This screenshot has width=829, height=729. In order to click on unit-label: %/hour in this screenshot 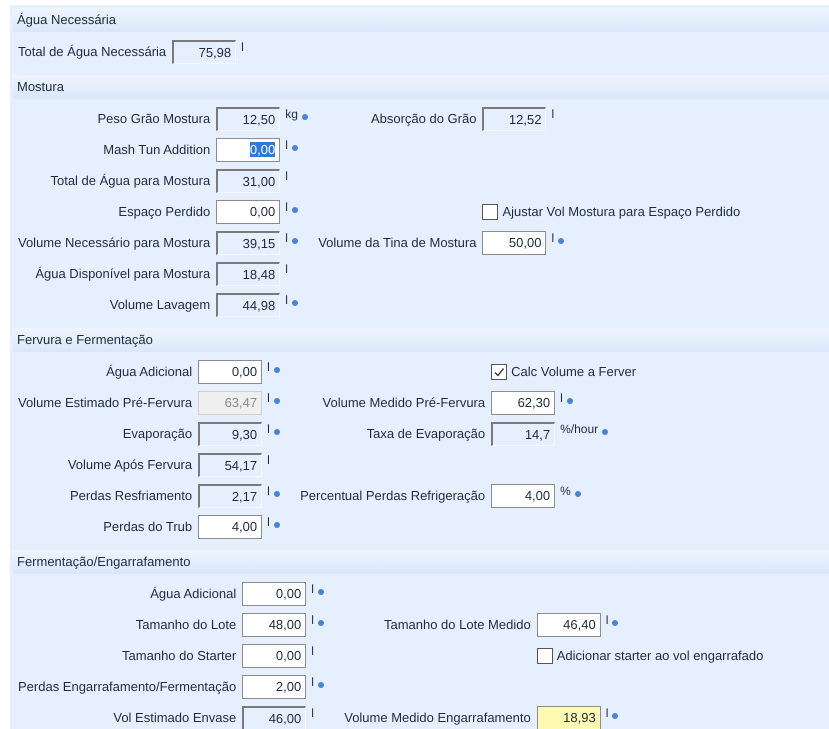, I will do `click(579, 429)`.